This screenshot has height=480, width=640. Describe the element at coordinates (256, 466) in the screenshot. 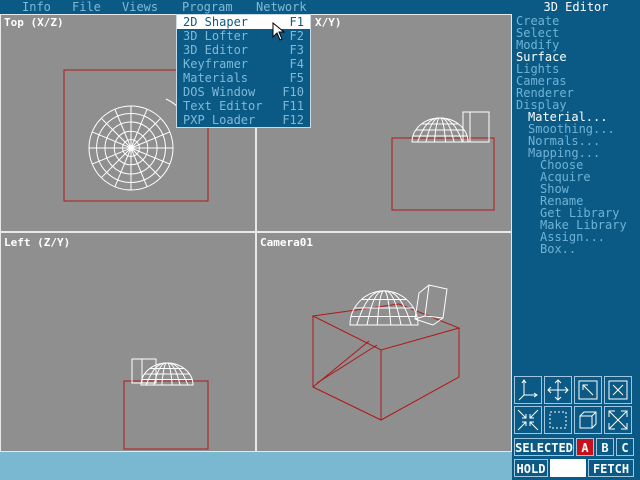

I see `status-bar` at that location.